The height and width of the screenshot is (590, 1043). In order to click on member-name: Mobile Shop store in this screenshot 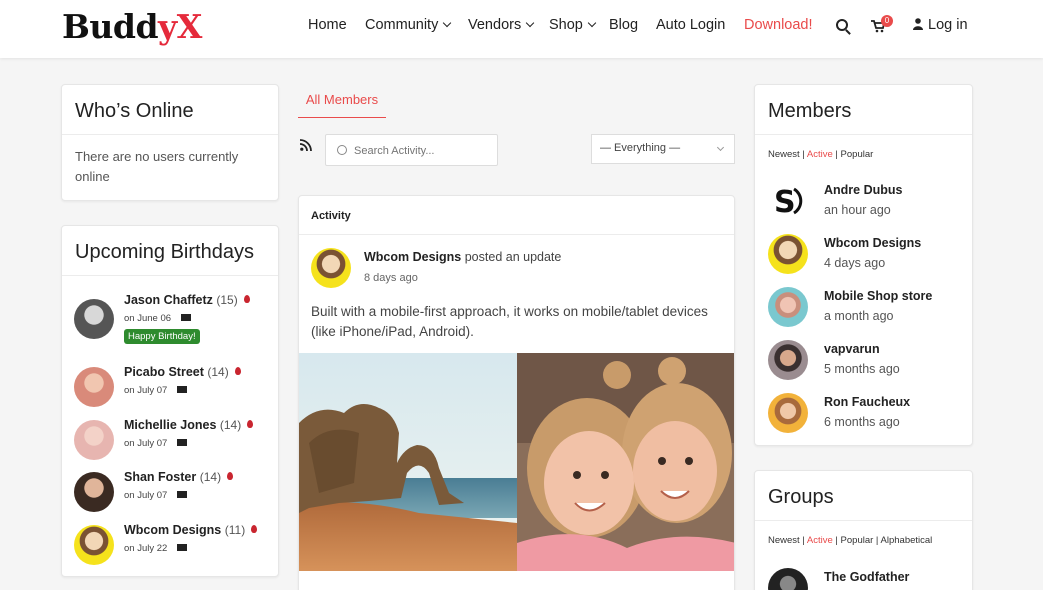, I will do `click(878, 296)`.